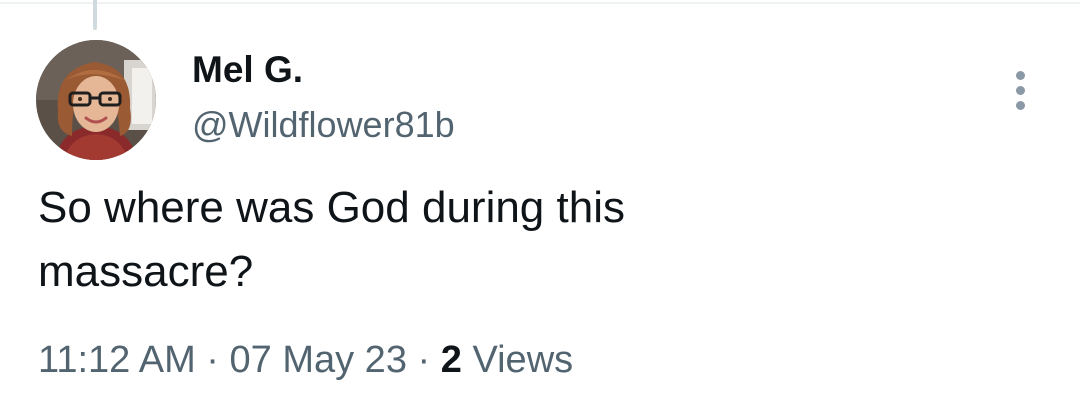 The height and width of the screenshot is (418, 1080). What do you see at coordinates (247, 70) in the screenshot?
I see `display-name: Mel G.` at bounding box center [247, 70].